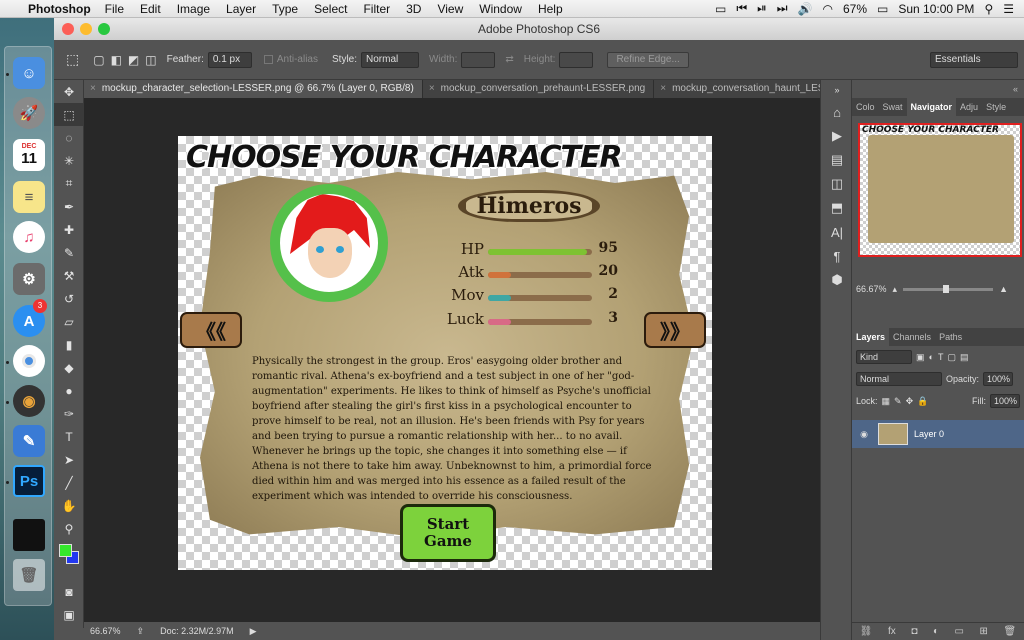 Image resolution: width=1024 pixels, height=640 pixels. What do you see at coordinates (945, 288) in the screenshot?
I see `slider-handle` at bounding box center [945, 288].